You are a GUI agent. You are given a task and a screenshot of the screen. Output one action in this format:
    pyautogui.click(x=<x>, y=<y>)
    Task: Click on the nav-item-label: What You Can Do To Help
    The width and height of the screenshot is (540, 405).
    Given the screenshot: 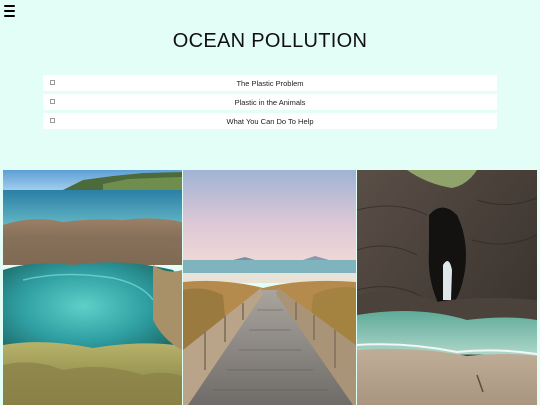 What is the action you would take?
    pyautogui.click(x=270, y=121)
    